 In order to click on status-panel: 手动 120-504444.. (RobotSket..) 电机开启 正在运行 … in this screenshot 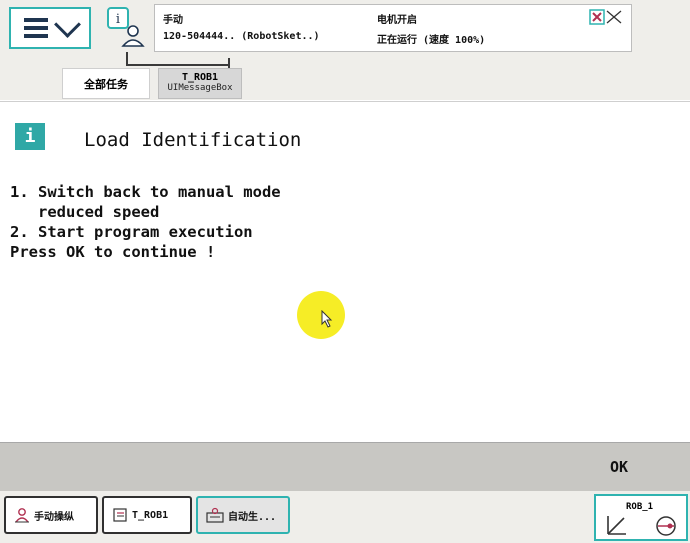, I will do `click(393, 28)`.